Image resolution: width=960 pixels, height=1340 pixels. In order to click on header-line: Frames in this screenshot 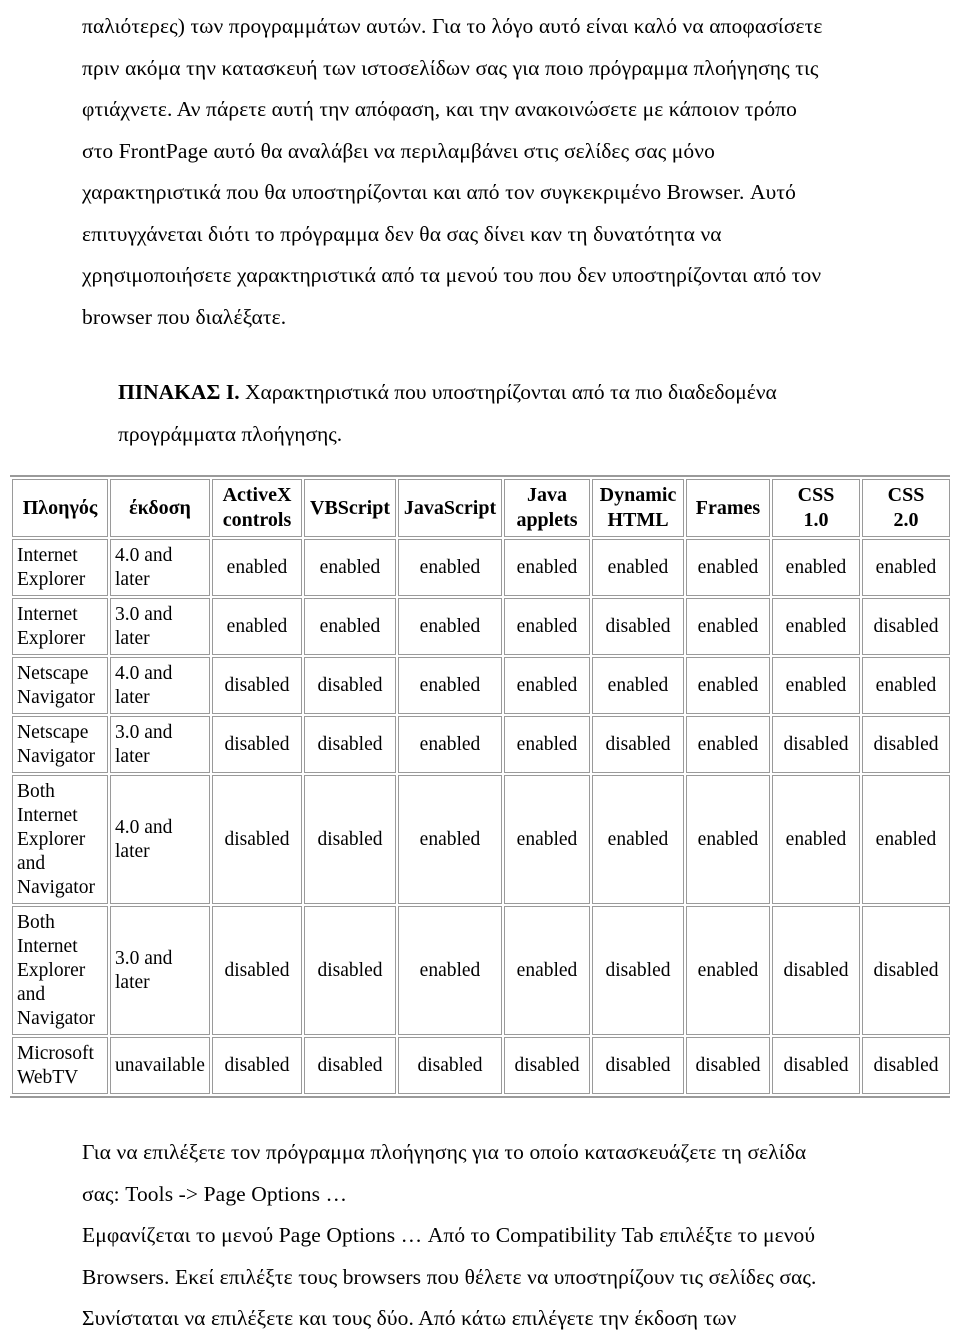, I will do `click(728, 507)`.